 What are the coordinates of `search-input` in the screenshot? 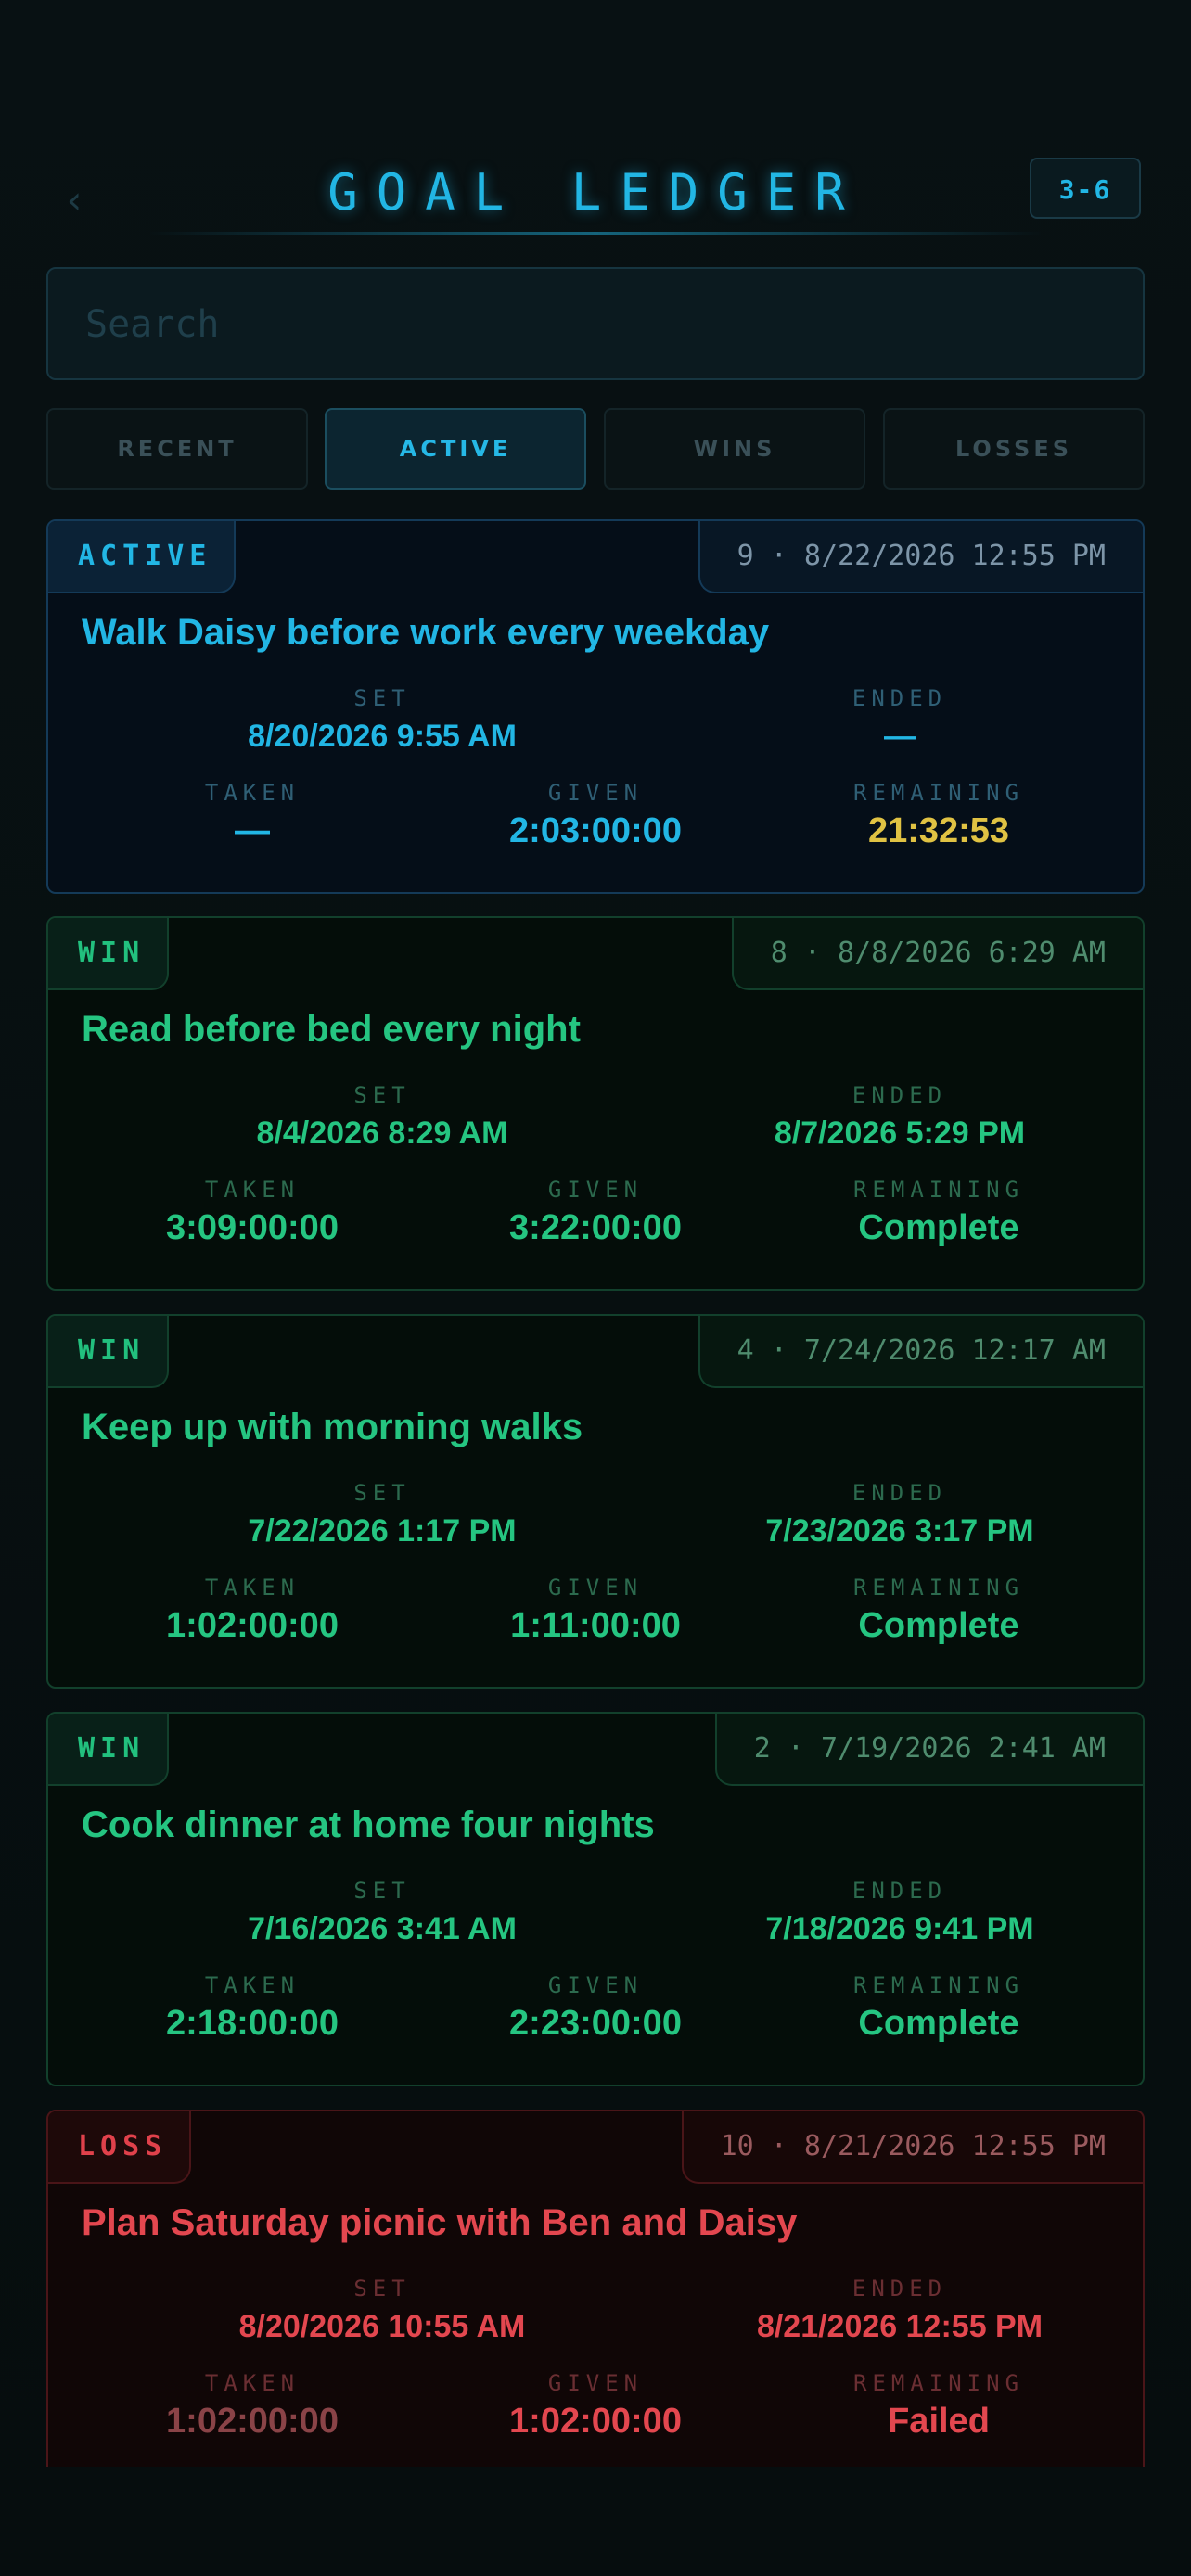 It's located at (595, 324).